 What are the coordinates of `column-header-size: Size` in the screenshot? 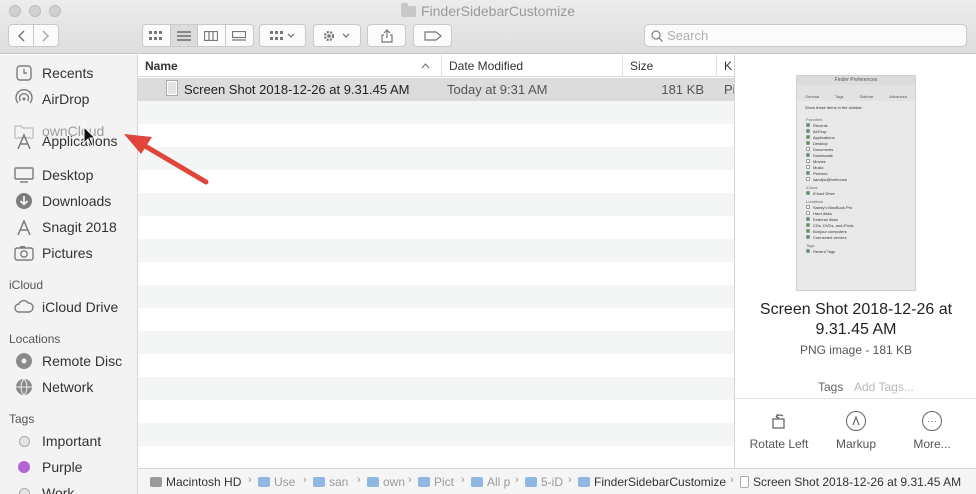 It's located at (668, 66).